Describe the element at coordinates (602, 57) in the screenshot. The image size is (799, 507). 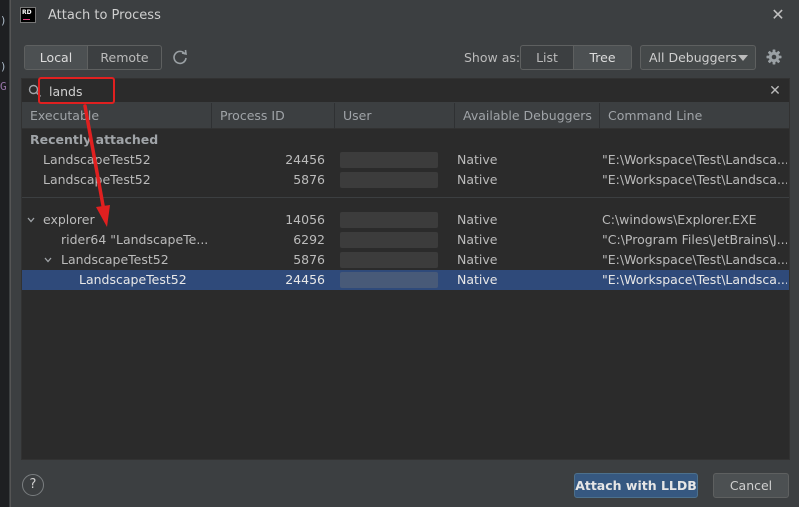
I see `tree-view-tab: Tree` at that location.